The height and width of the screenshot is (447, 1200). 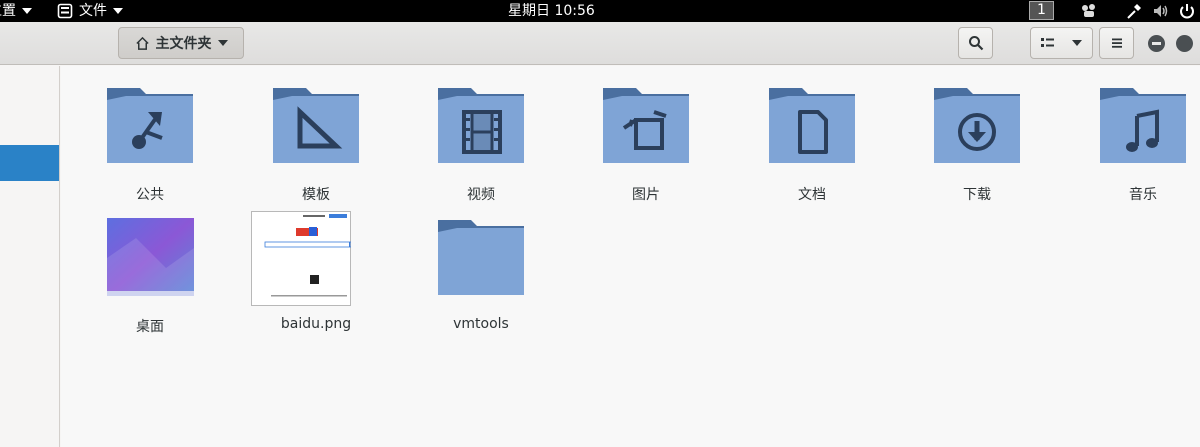 I want to click on home-icon, so click(x=142, y=43).